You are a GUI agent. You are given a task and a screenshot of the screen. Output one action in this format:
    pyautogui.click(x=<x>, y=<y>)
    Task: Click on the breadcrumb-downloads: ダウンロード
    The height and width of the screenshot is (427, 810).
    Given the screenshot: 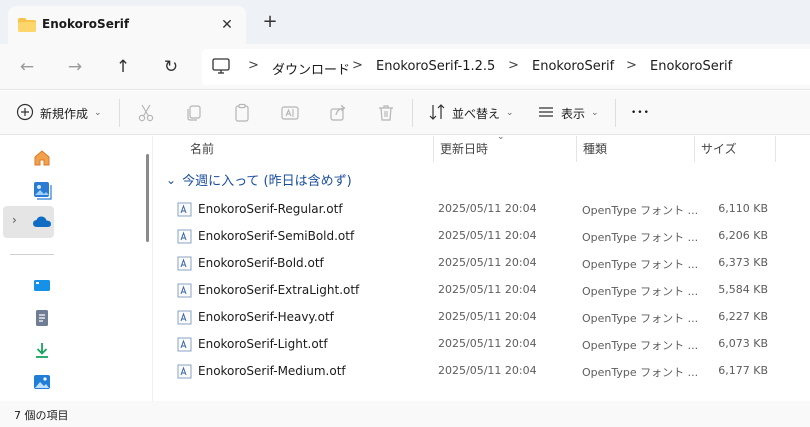 What is the action you would take?
    pyautogui.click(x=311, y=68)
    